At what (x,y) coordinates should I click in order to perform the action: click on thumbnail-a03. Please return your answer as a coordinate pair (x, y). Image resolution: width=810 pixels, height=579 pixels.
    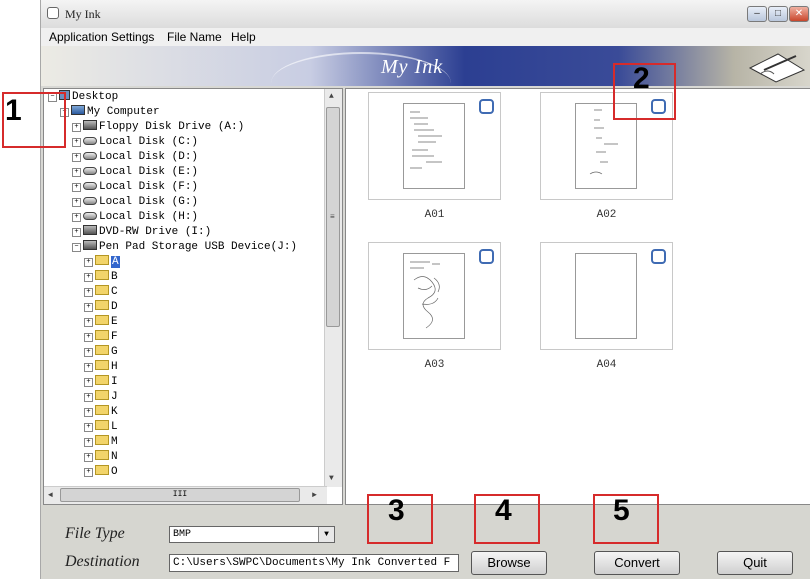
    Looking at the image, I should click on (434, 296).